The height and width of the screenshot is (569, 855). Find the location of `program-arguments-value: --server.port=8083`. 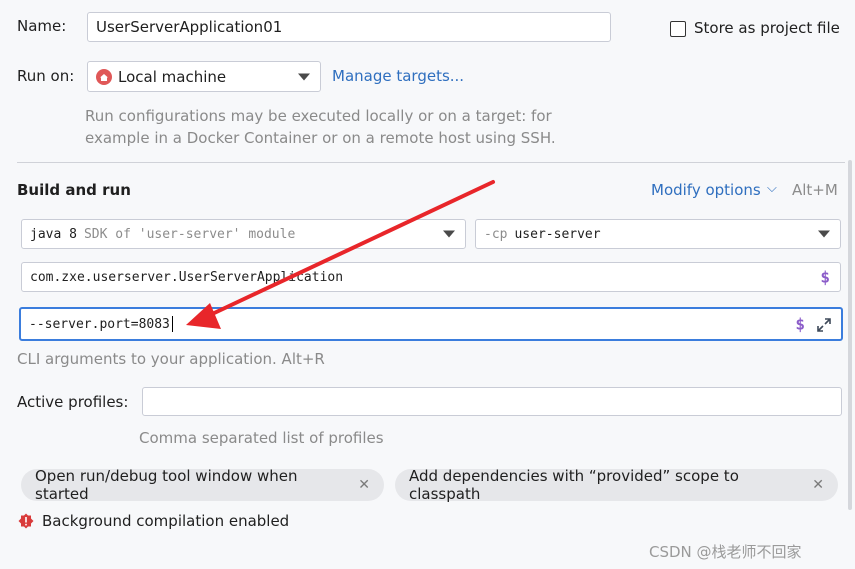

program-arguments-value: --server.port=8083 is located at coordinates (99, 324).